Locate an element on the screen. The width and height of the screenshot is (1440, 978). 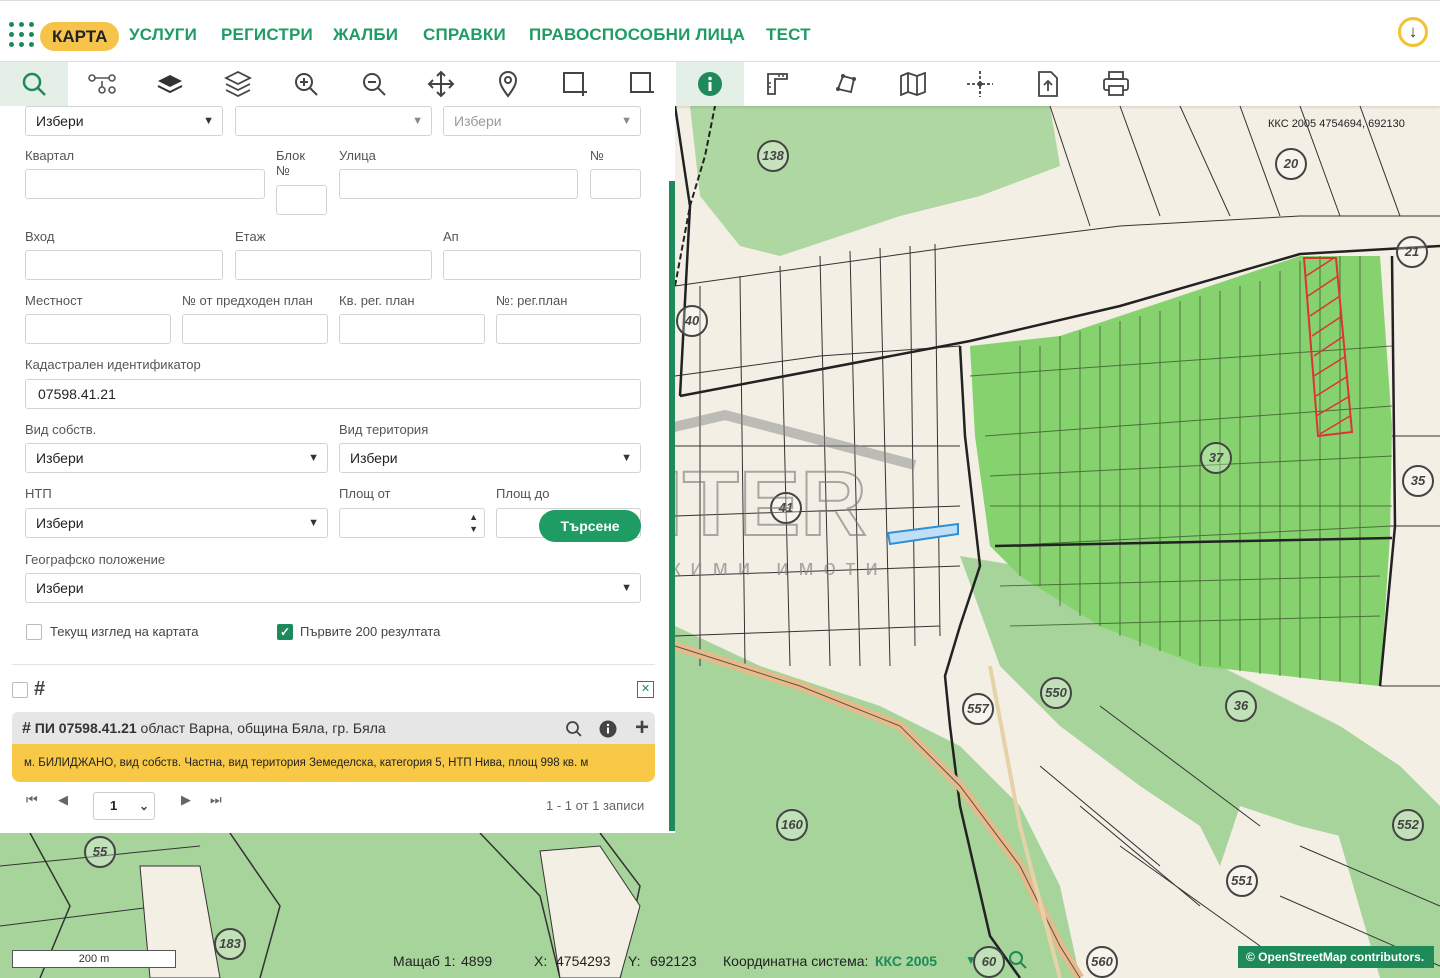
apps-grid-icon is located at coordinates (22, 35).